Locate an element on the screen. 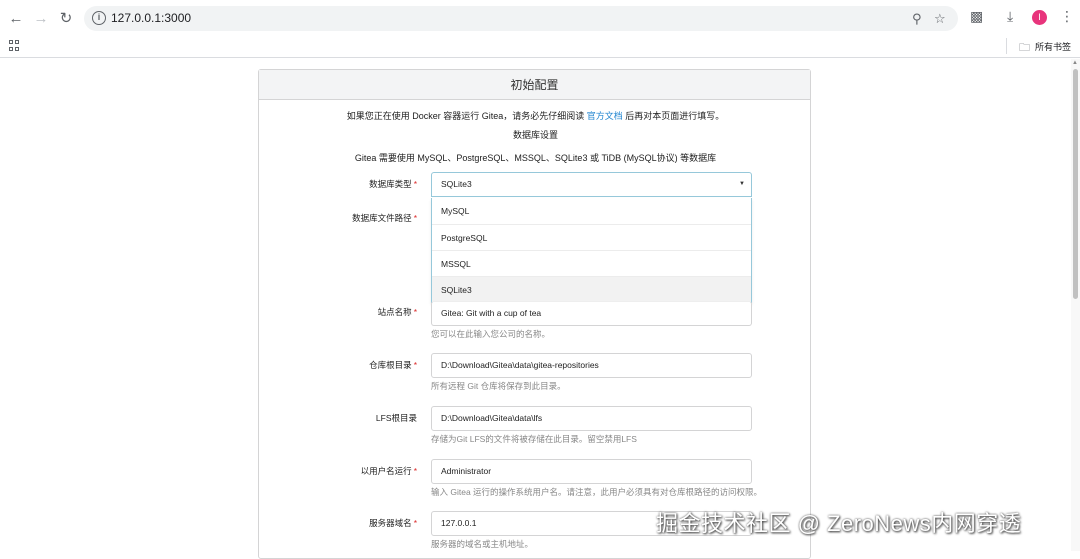 The image size is (1080, 559). site-name-input: Gitea: Git with a cup of tea is located at coordinates (591, 313).